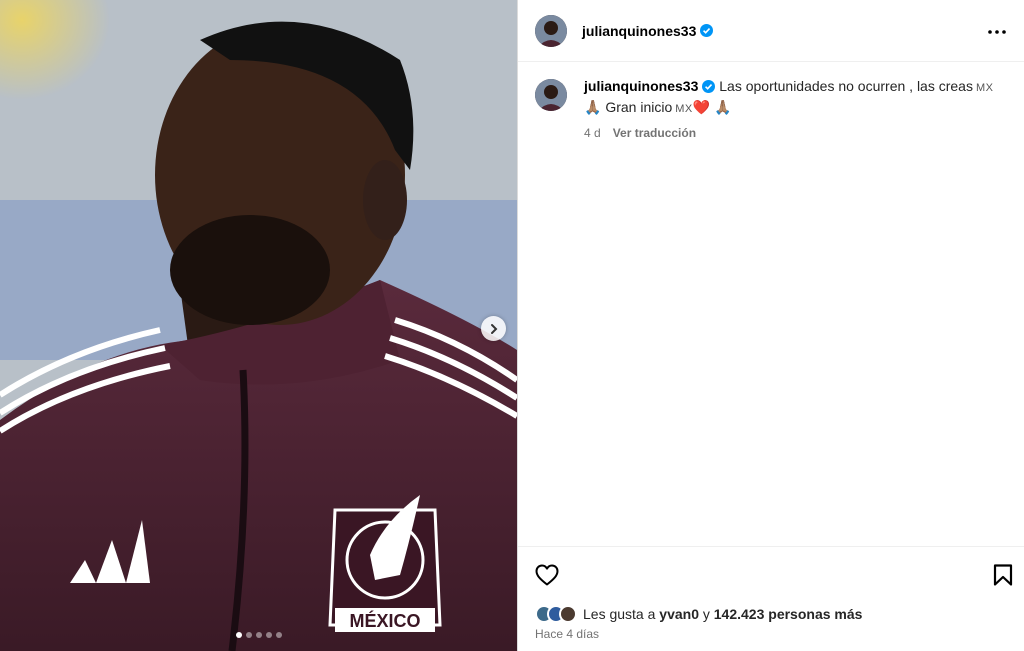  I want to click on caption-author-avatar, so click(551, 95).